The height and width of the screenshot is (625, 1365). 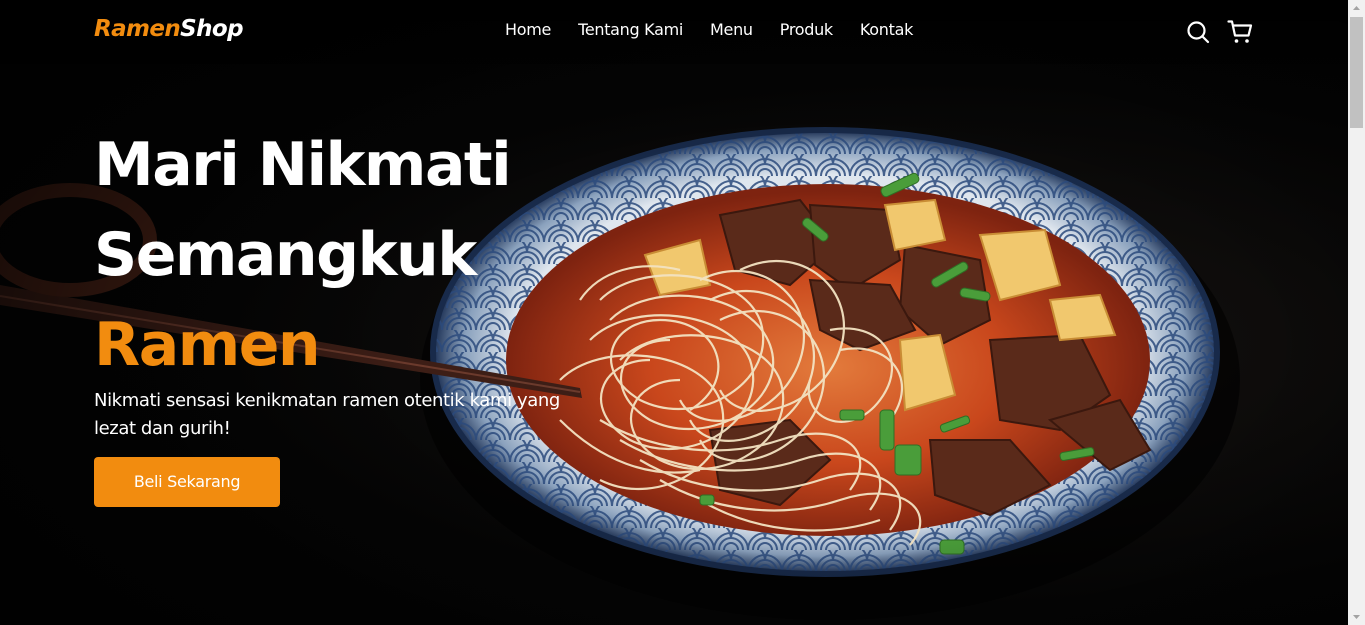 I want to click on nav-icons, so click(x=1219, y=32).